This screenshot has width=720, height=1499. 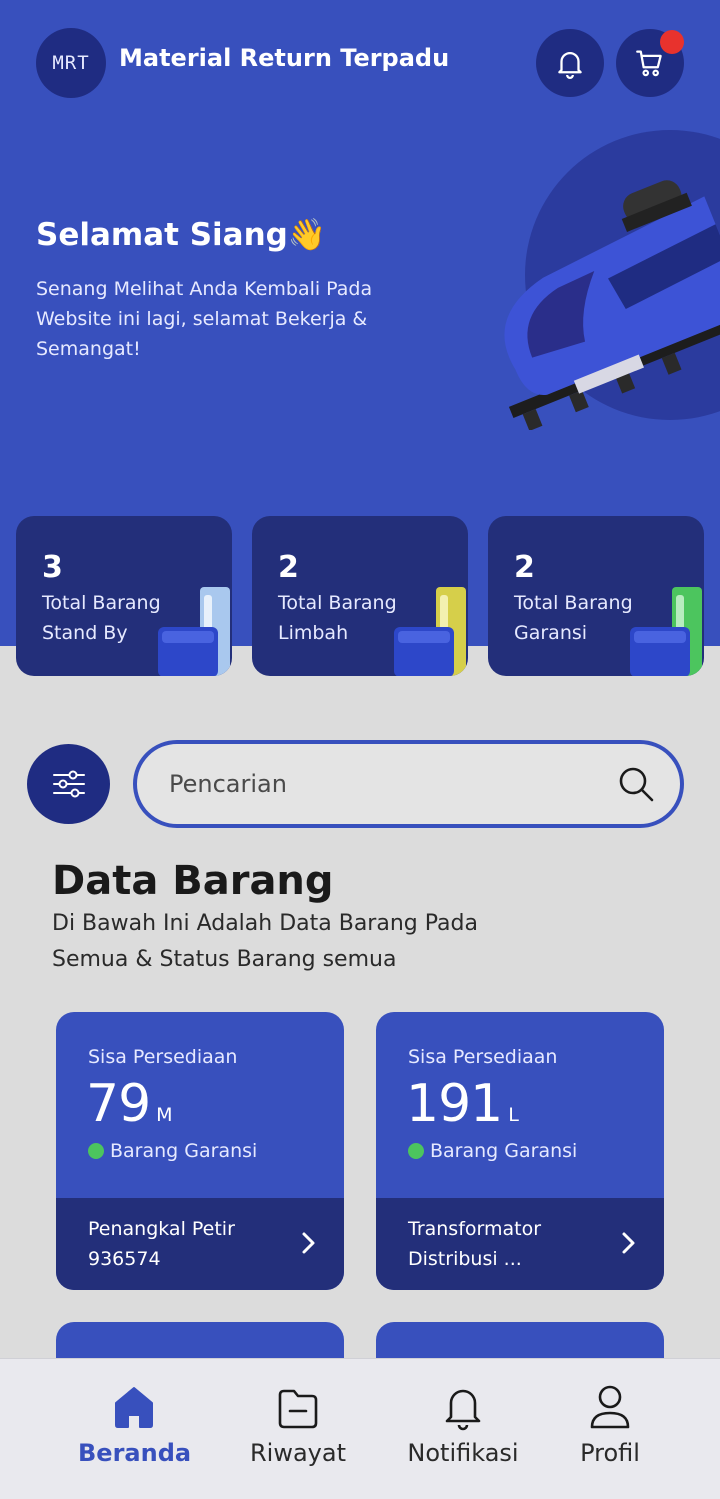 I want to click on nav-label: Beranda, so click(x=135, y=1453).